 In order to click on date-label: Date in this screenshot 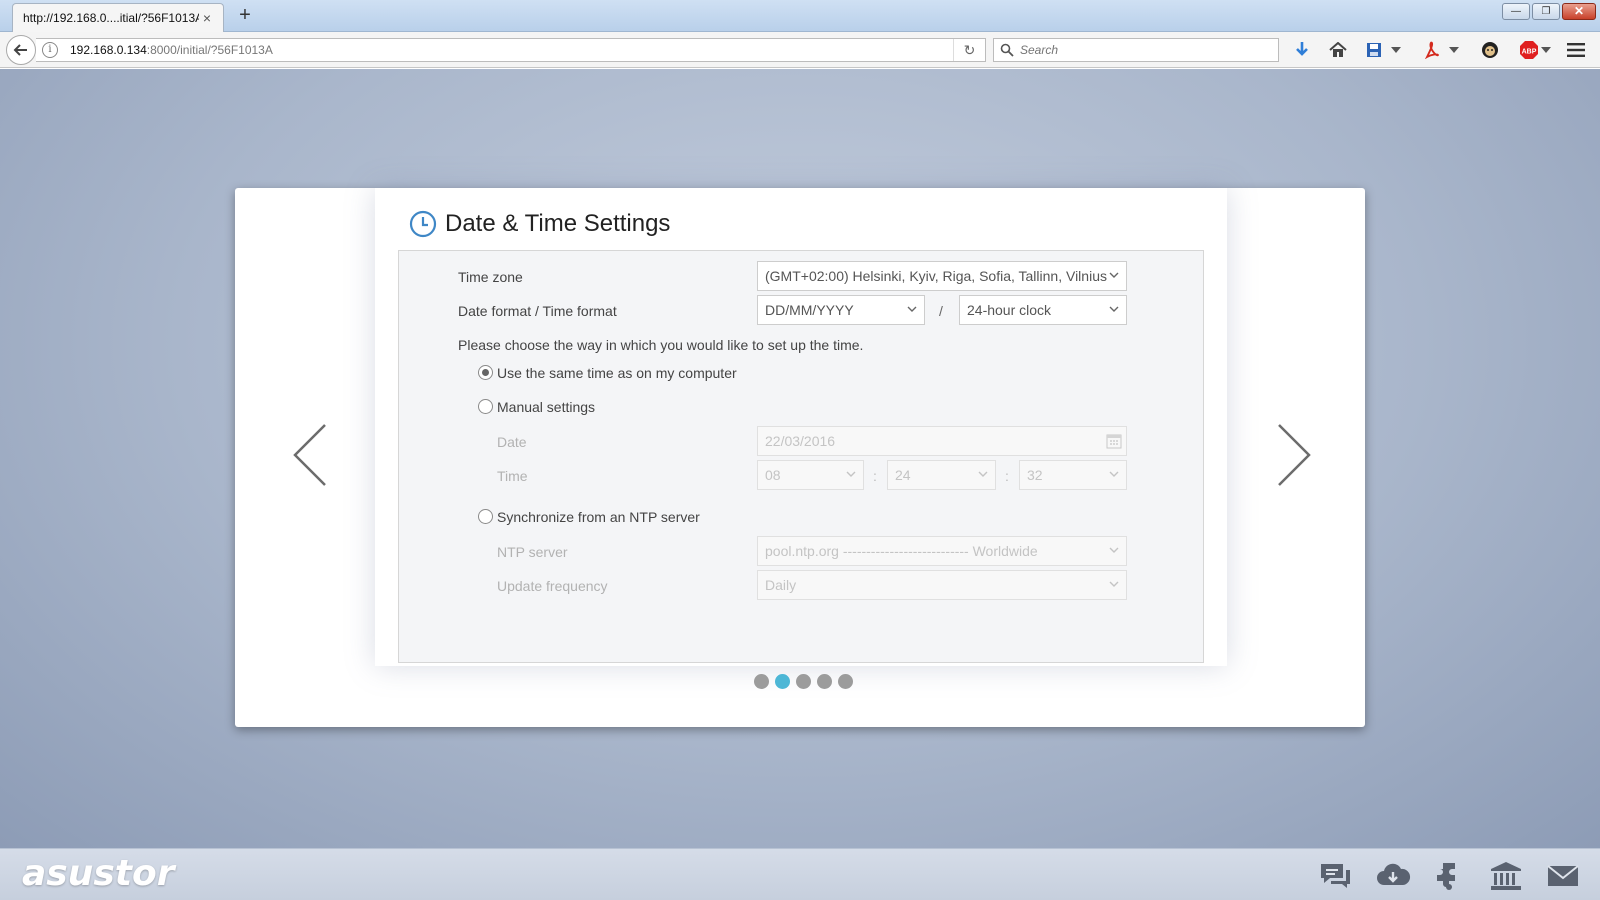, I will do `click(512, 442)`.